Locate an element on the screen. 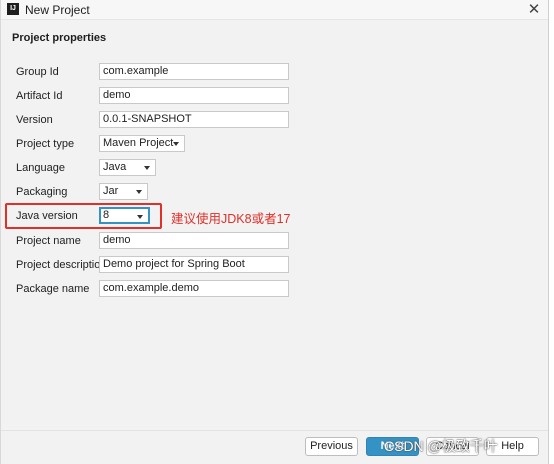  packaging-label: Packaging is located at coordinates (42, 192).